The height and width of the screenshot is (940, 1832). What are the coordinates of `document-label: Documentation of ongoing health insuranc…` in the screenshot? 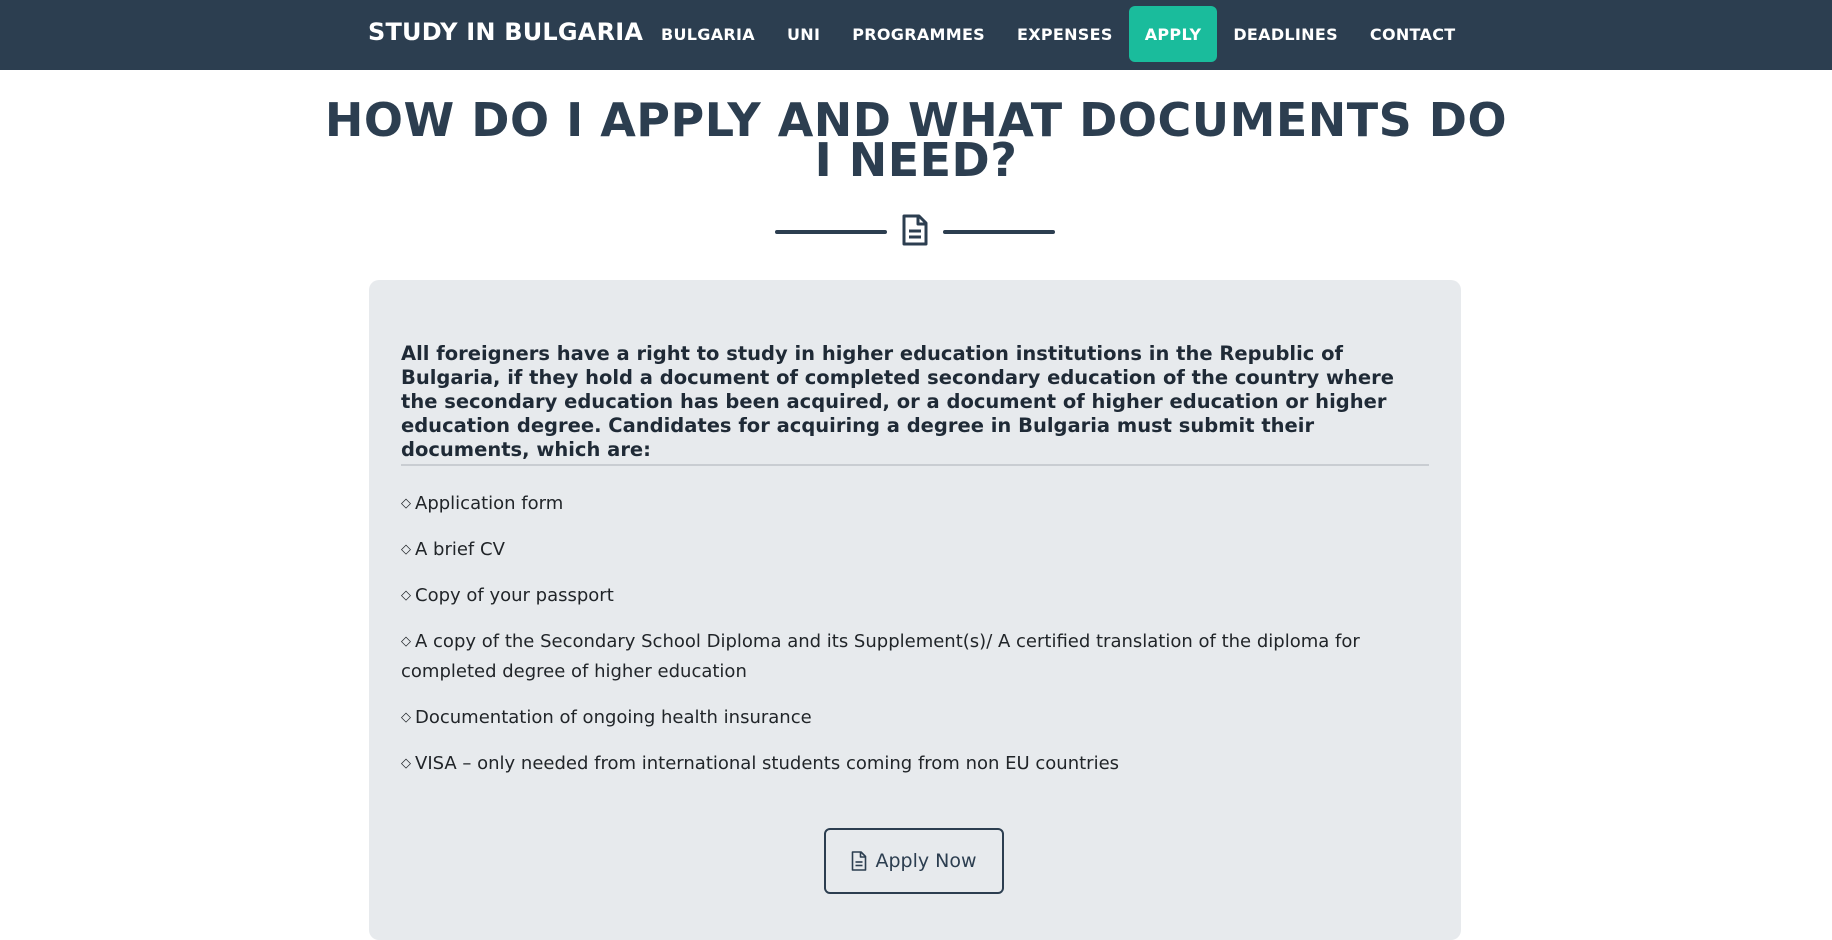 It's located at (613, 717).